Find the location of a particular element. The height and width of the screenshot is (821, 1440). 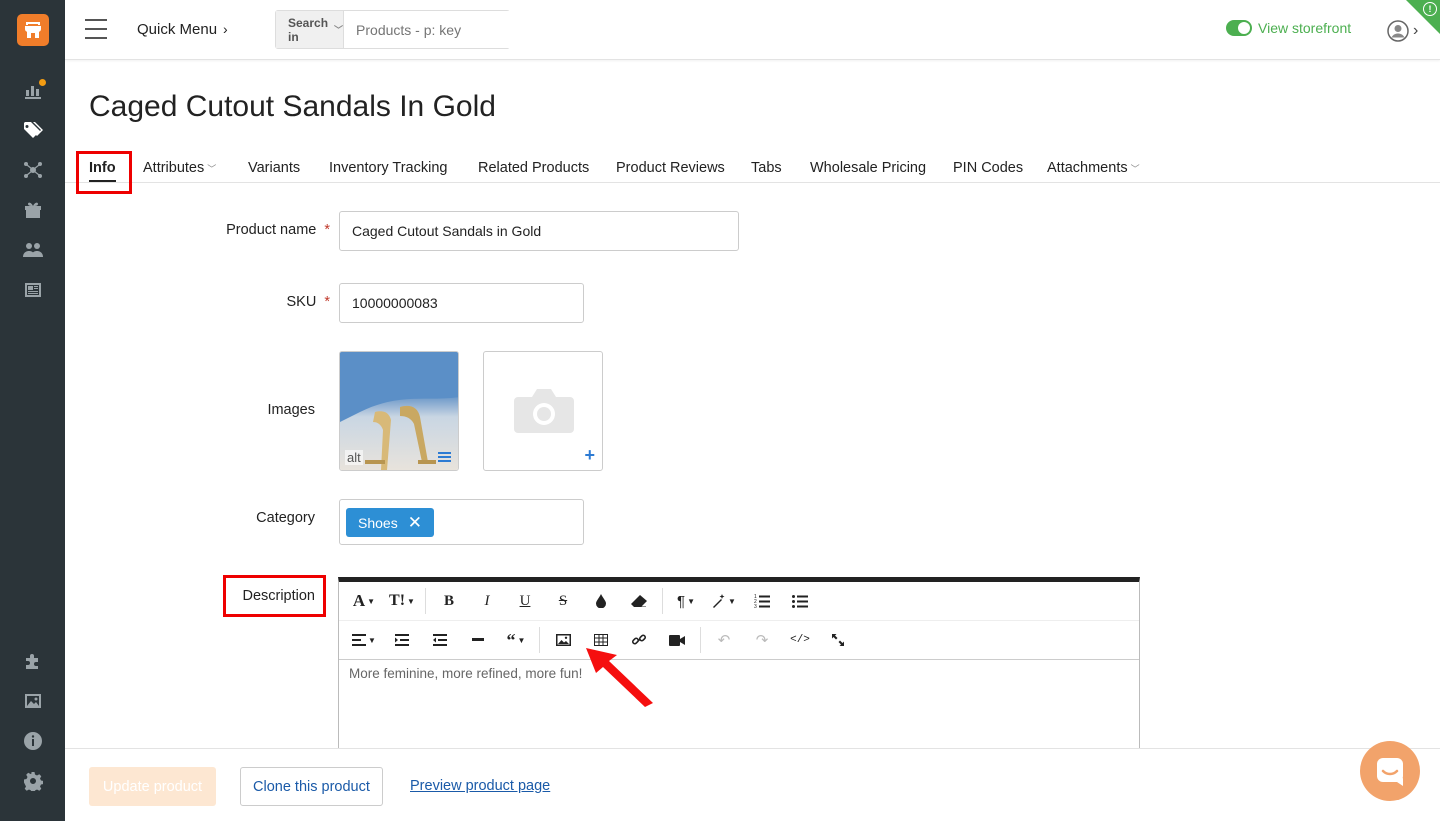

tab-inventory-tracking: Inventory Tracking is located at coordinates (388, 168).